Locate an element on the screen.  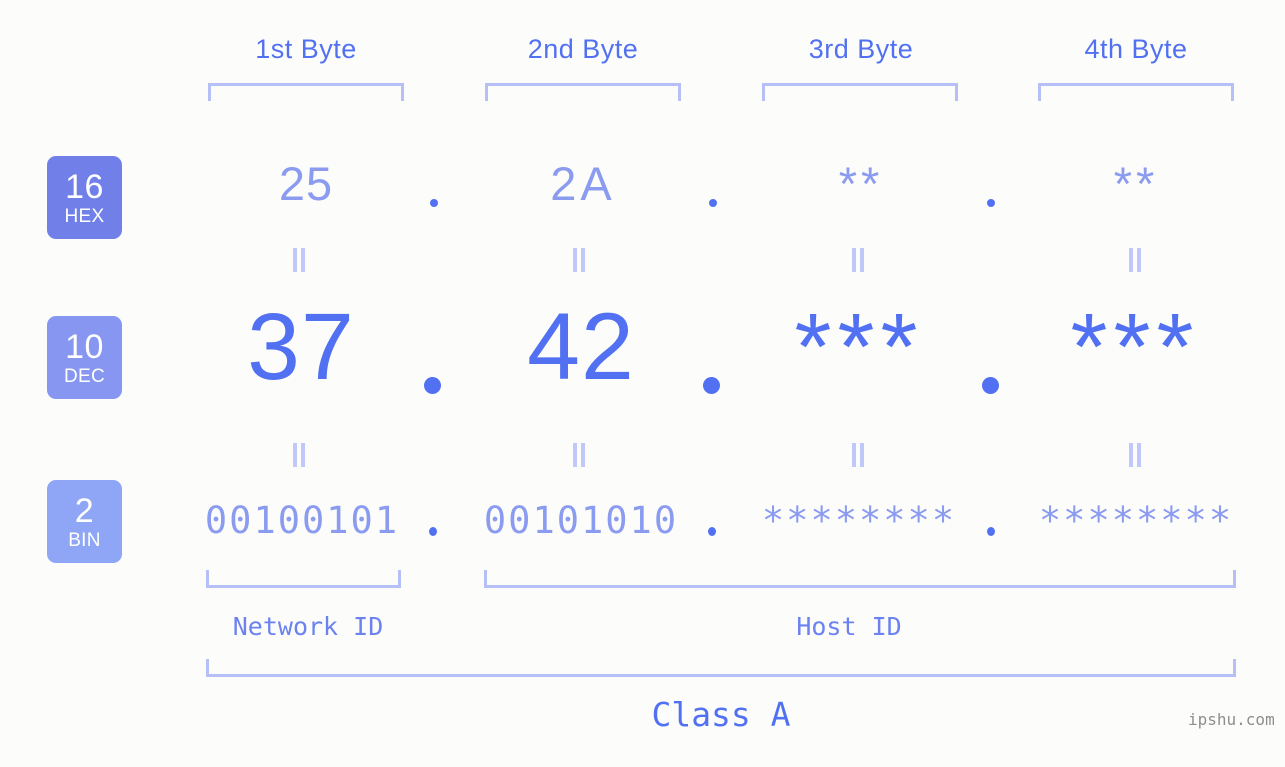
class-label: Class A is located at coordinates (721, 714).